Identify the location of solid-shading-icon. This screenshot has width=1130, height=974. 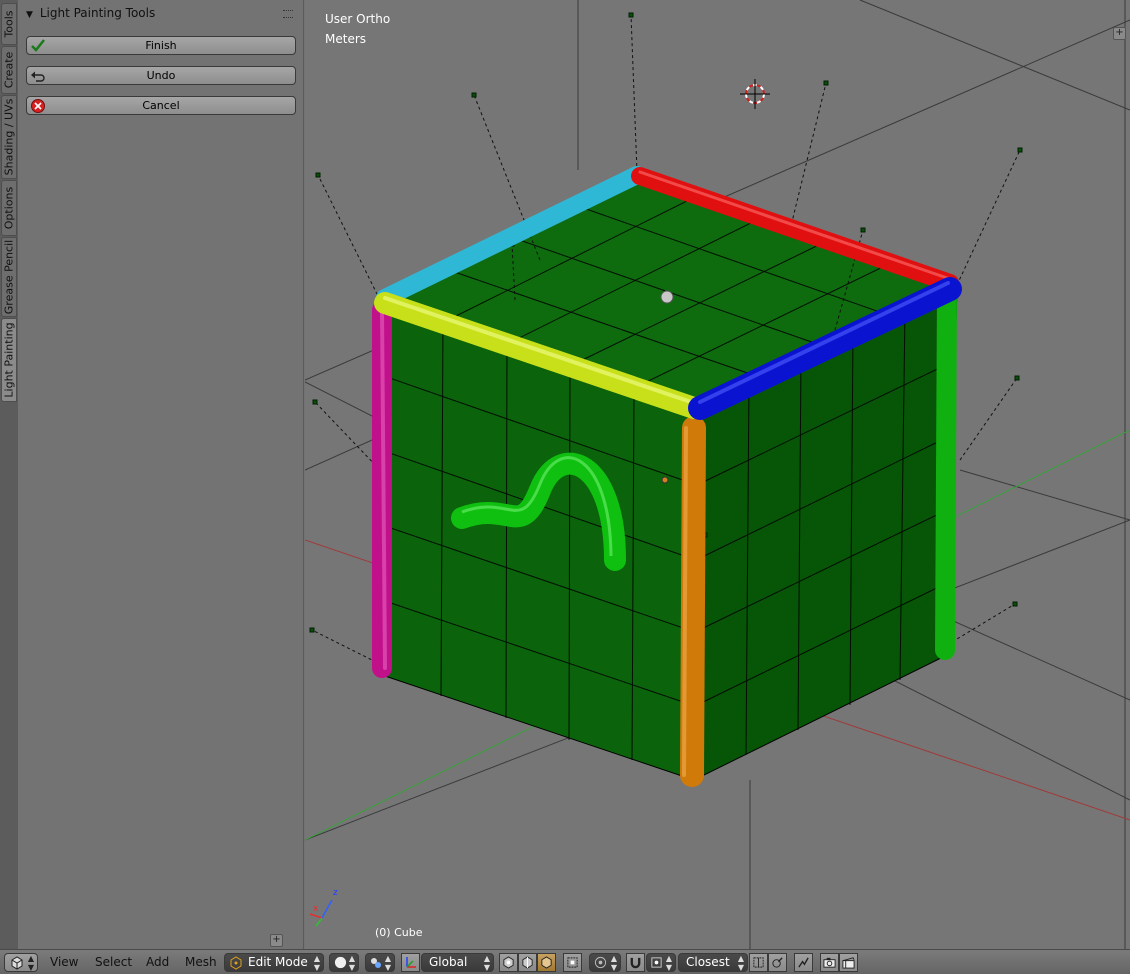
(340, 962).